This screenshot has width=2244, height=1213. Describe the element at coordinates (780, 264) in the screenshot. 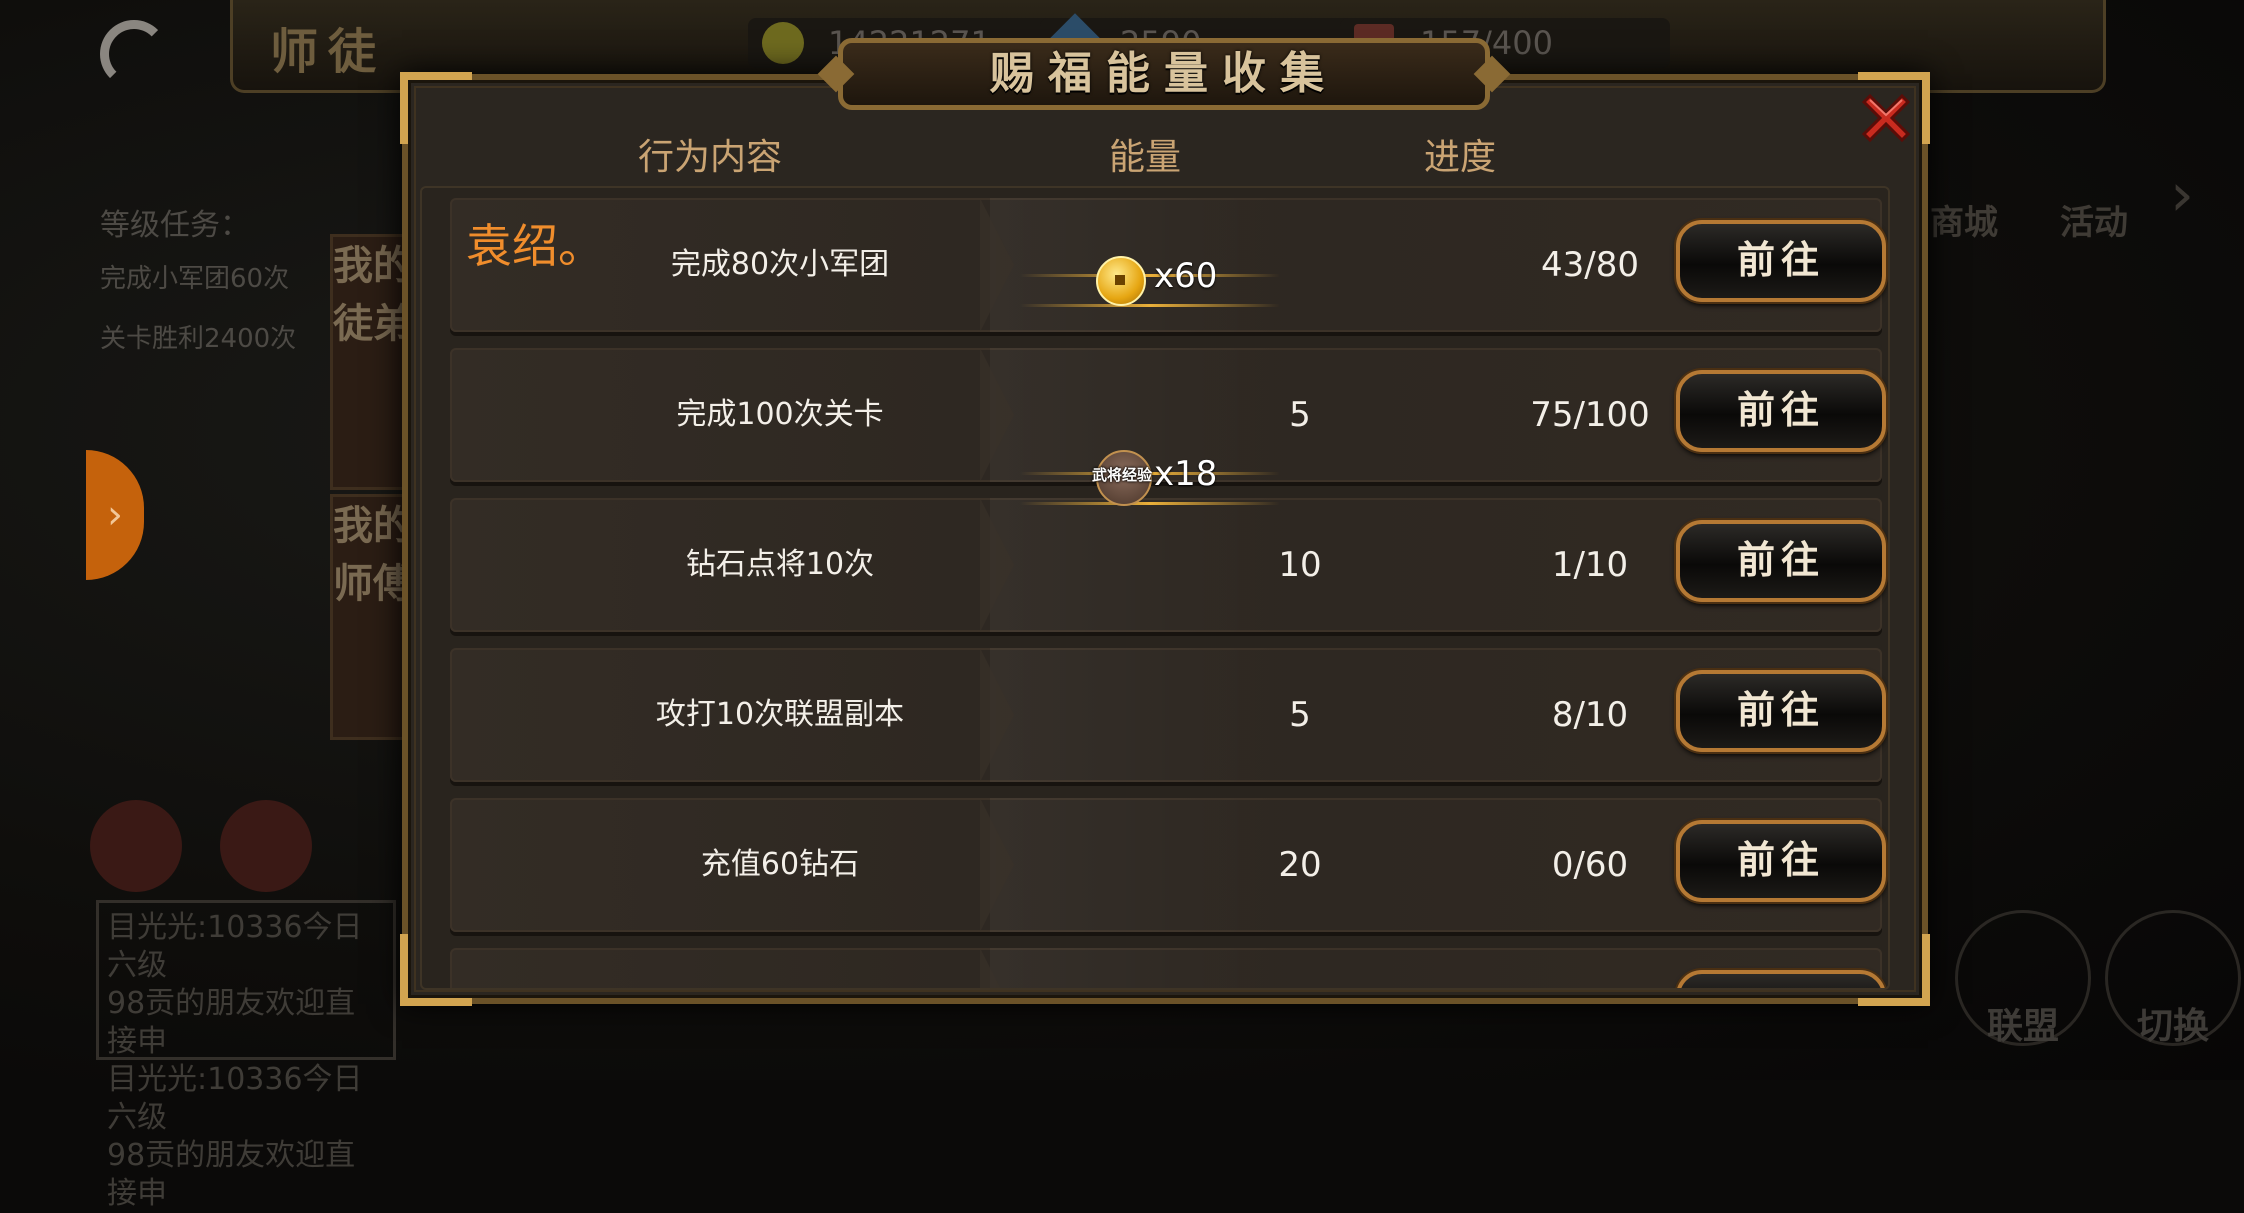

I see `task-text: 完成80次小军团` at that location.